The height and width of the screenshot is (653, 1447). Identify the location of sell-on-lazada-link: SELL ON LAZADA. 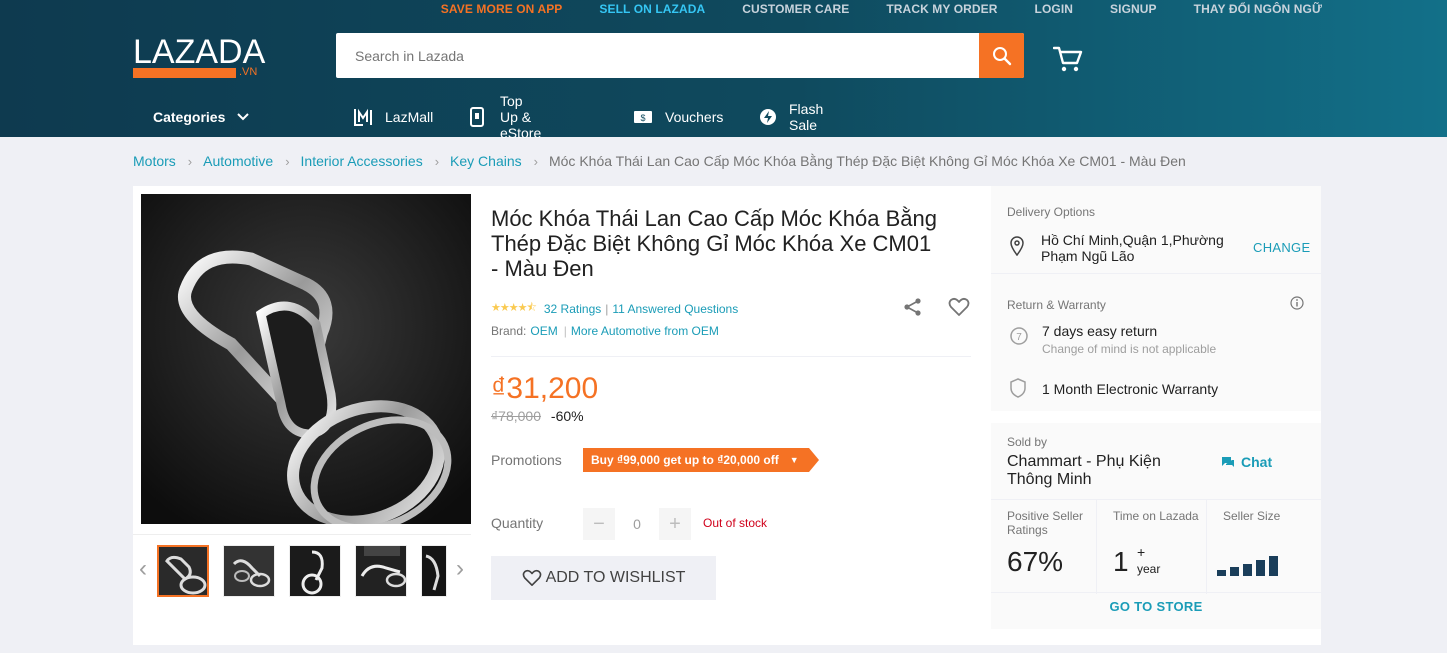
(652, 10).